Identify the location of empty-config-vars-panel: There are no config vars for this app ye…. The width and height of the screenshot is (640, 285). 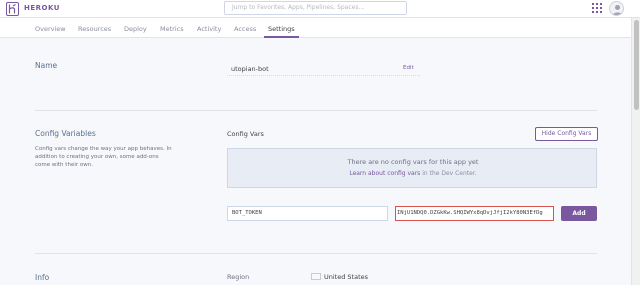
(412, 168).